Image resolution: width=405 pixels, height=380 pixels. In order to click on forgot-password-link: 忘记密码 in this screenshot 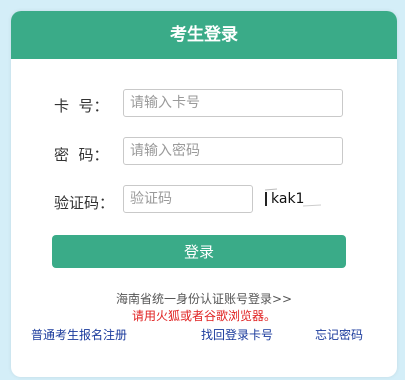, I will do `click(339, 334)`.